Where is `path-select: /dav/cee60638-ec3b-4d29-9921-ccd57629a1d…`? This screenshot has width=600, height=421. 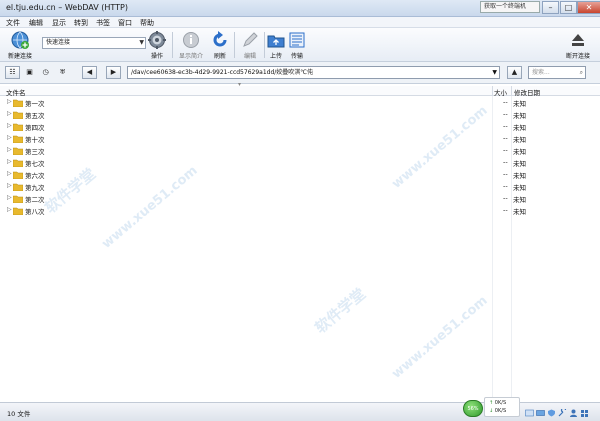
path-select: /dav/cee60638-ec3b-4d29-9921-ccd57629a1d… is located at coordinates (313, 72).